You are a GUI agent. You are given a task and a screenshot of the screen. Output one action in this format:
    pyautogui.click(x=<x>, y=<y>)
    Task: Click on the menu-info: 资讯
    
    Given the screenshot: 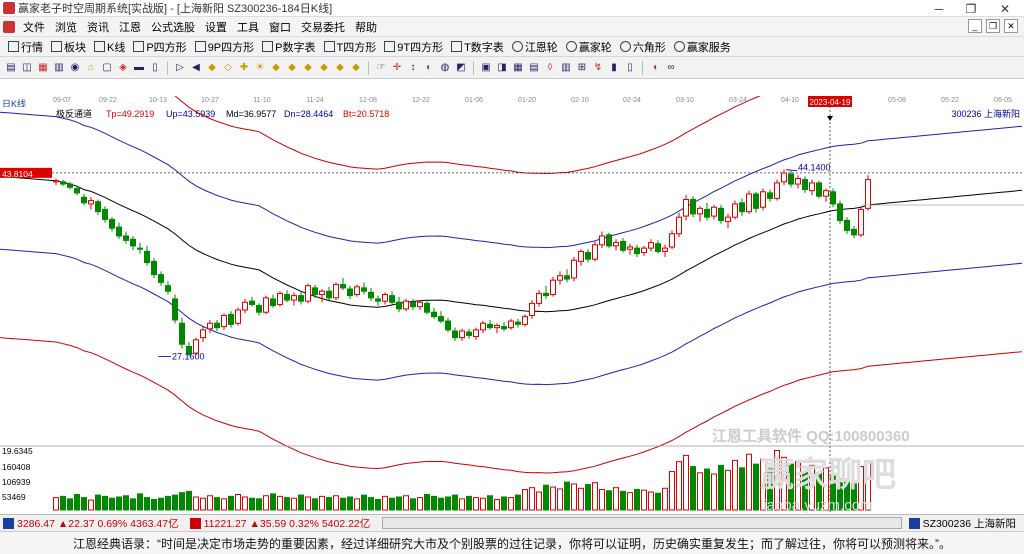 What is the action you would take?
    pyautogui.click(x=98, y=27)
    